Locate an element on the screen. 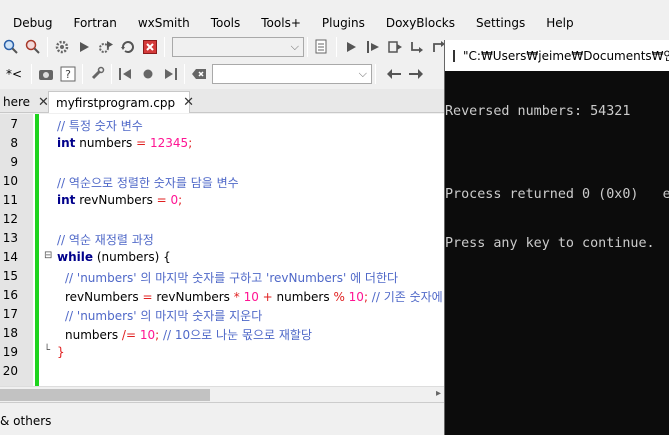  run-icon is located at coordinates (84, 47).